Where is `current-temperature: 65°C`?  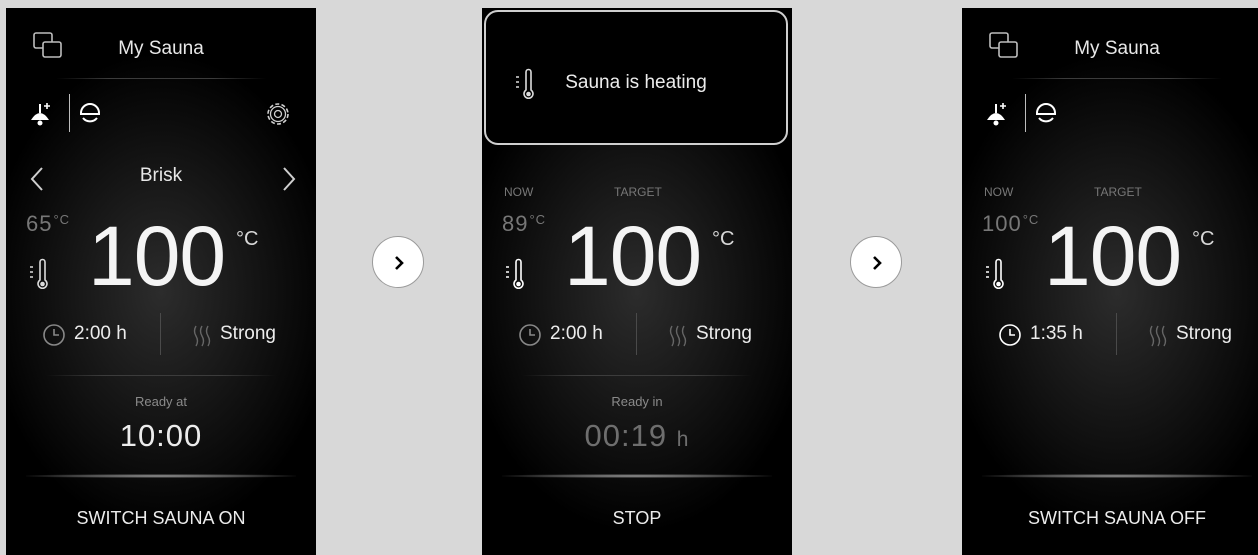 current-temperature: 65°C is located at coordinates (48, 223).